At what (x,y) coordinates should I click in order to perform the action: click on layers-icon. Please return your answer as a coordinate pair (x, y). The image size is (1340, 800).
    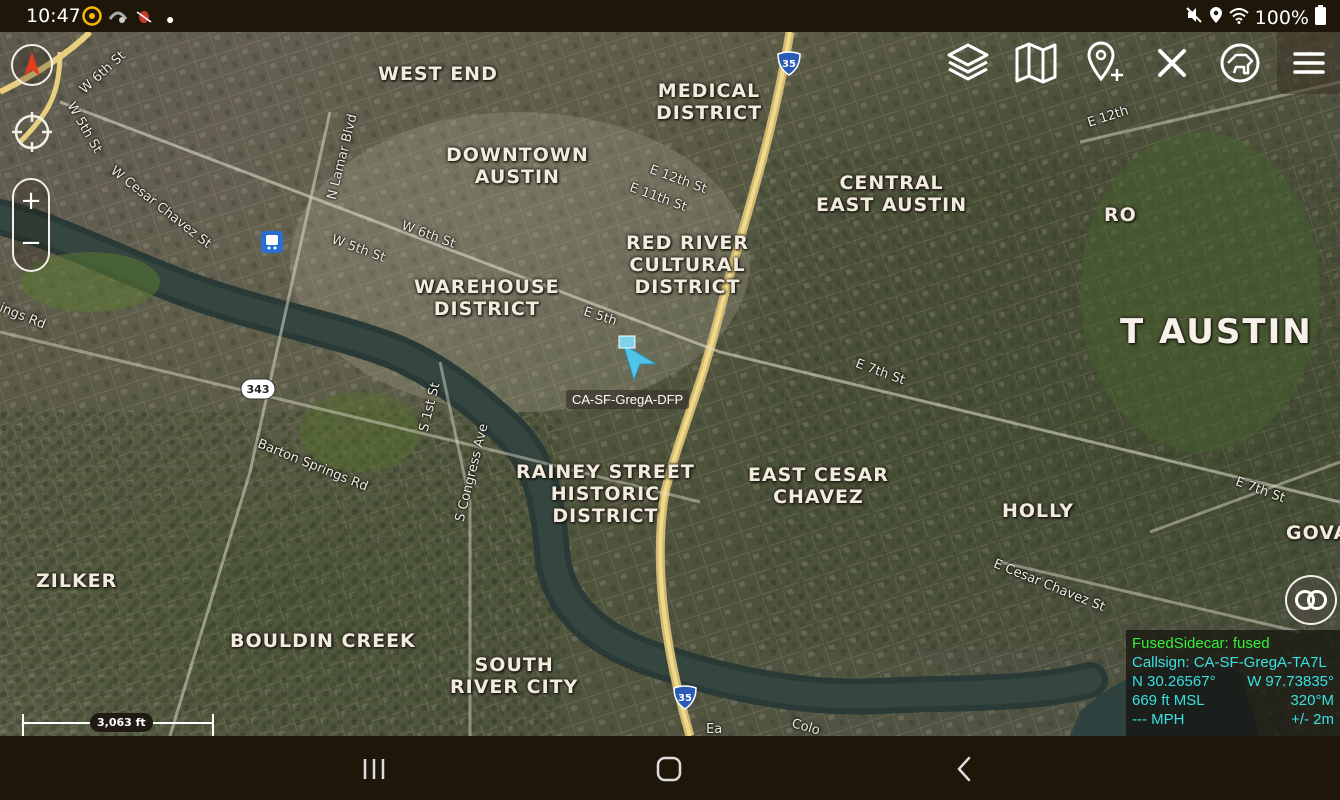
    Looking at the image, I should click on (968, 62).